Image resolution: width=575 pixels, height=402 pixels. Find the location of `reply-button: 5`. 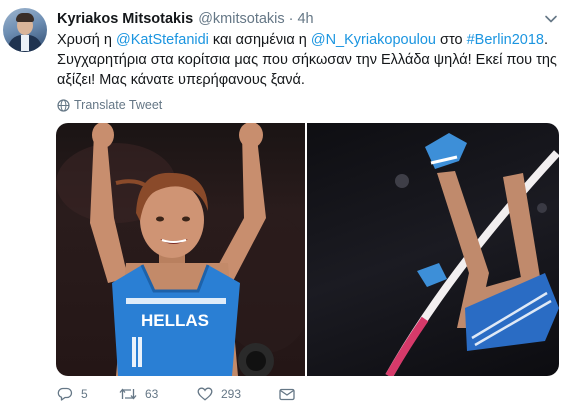

reply-button: 5 is located at coordinates (88, 394).